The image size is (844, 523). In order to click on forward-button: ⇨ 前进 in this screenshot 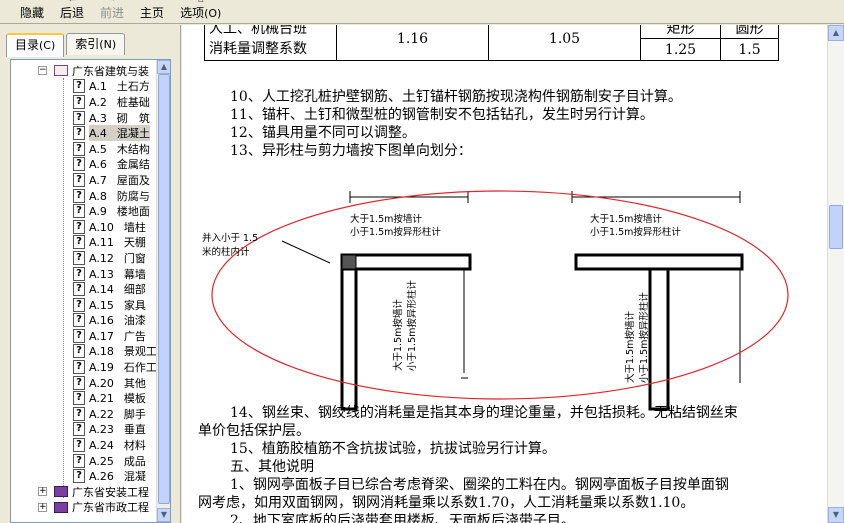, I will do `click(112, 11)`.